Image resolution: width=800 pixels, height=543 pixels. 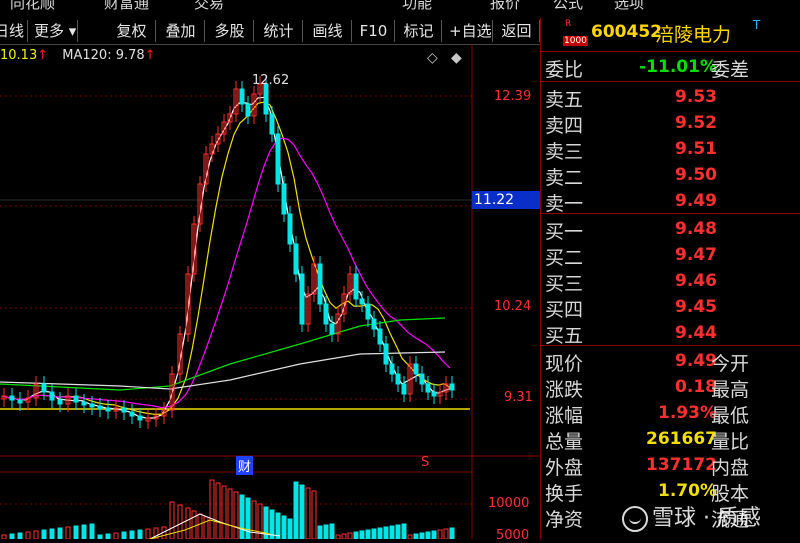 What do you see at coordinates (564, 416) in the screenshot?
I see `quote-row-label: 涨幅` at bounding box center [564, 416].